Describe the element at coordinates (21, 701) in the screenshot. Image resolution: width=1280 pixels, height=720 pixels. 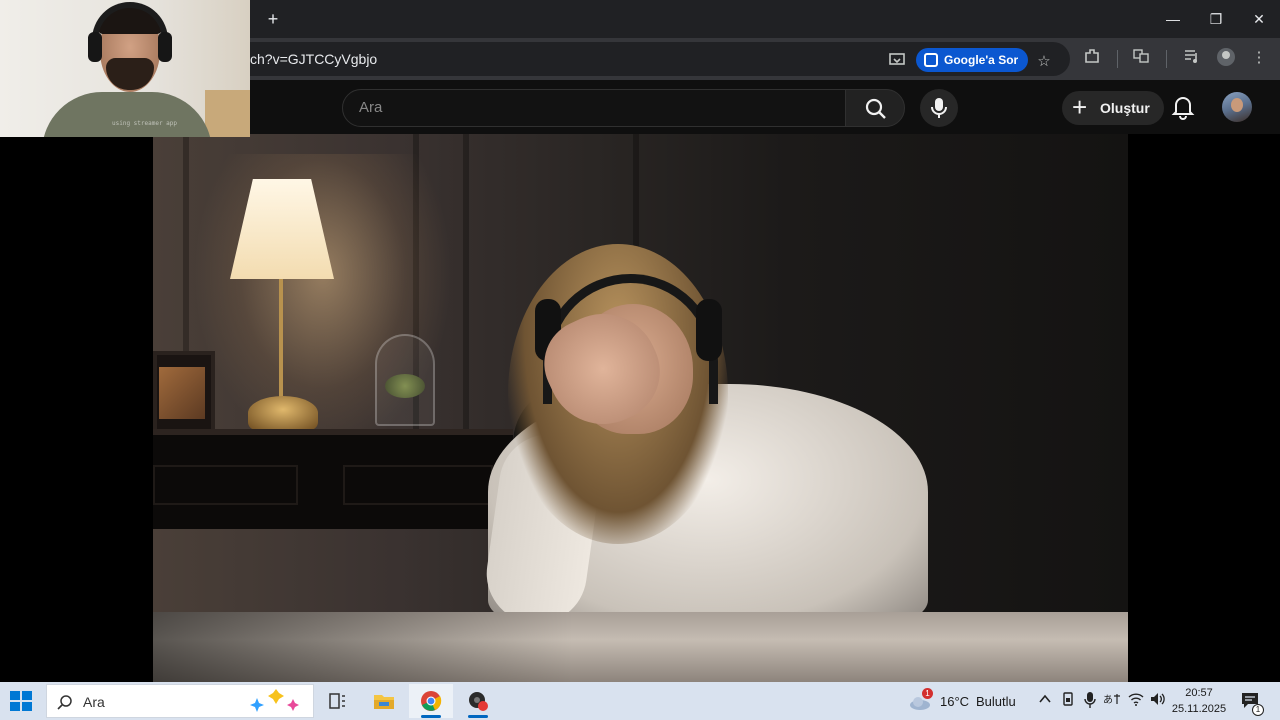
I see `windows-start-icon` at that location.